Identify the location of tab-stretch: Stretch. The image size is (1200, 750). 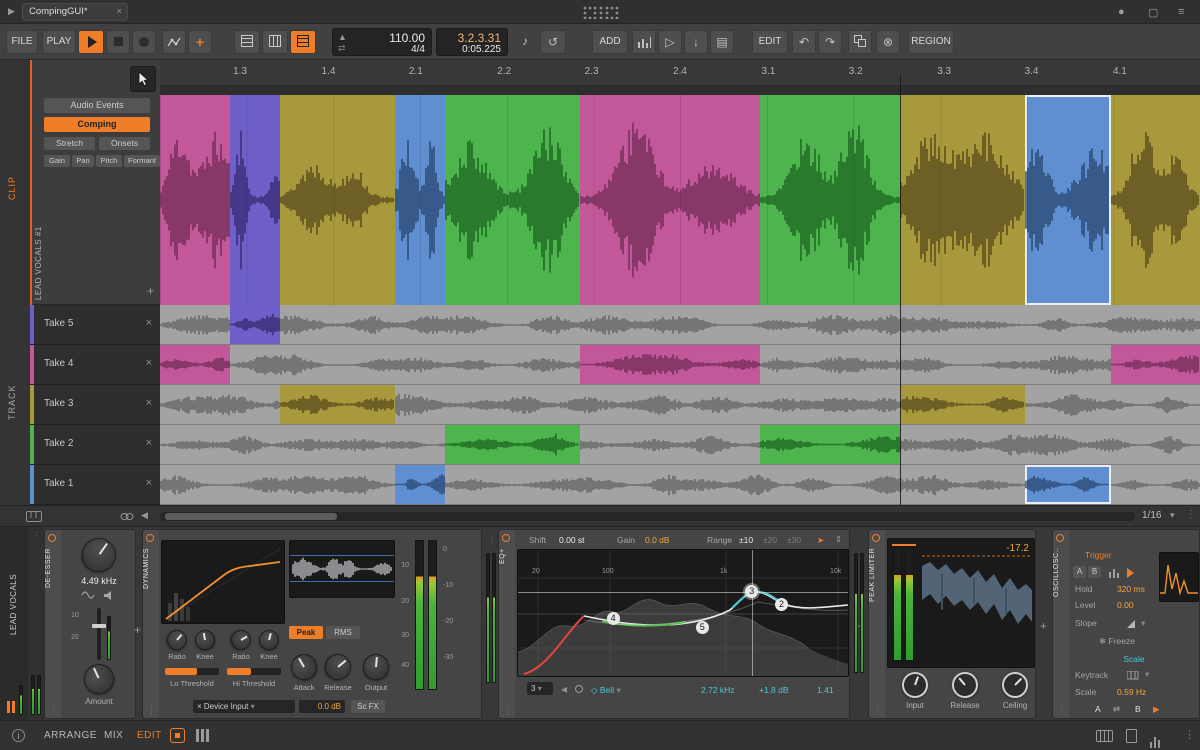
(69, 143).